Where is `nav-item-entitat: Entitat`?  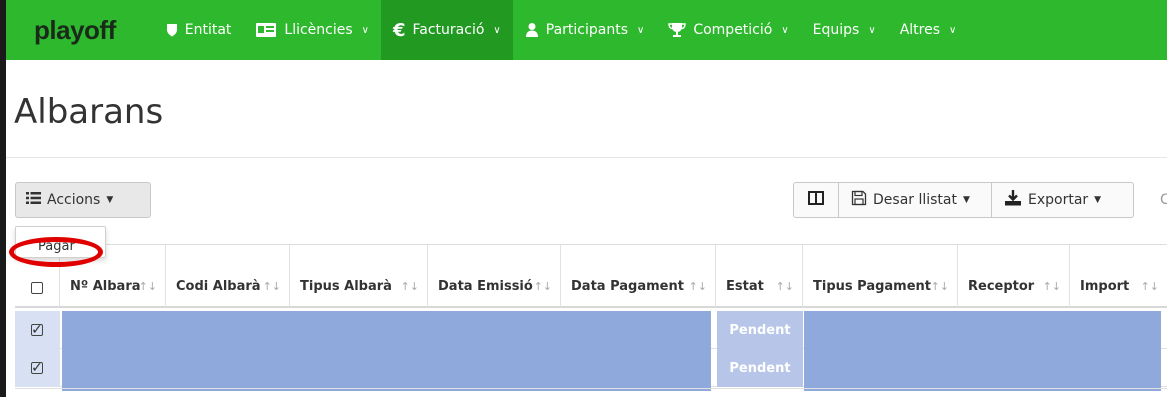
nav-item-entitat: Entitat is located at coordinates (199, 30).